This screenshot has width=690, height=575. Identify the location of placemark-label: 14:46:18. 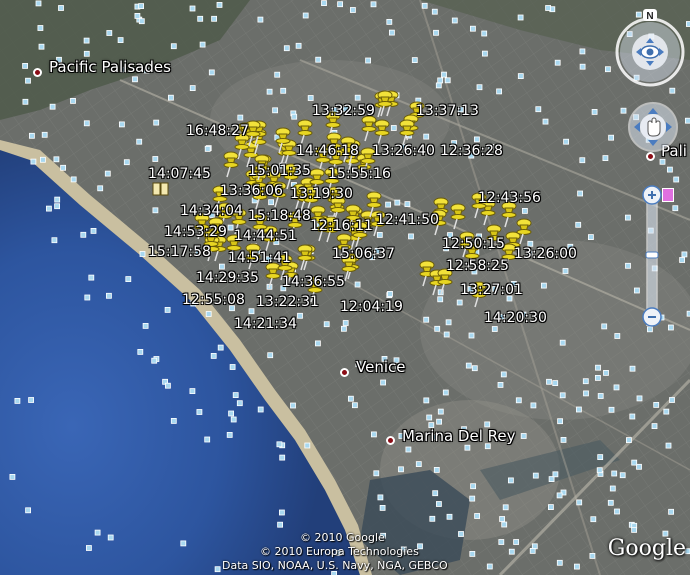
(327, 151).